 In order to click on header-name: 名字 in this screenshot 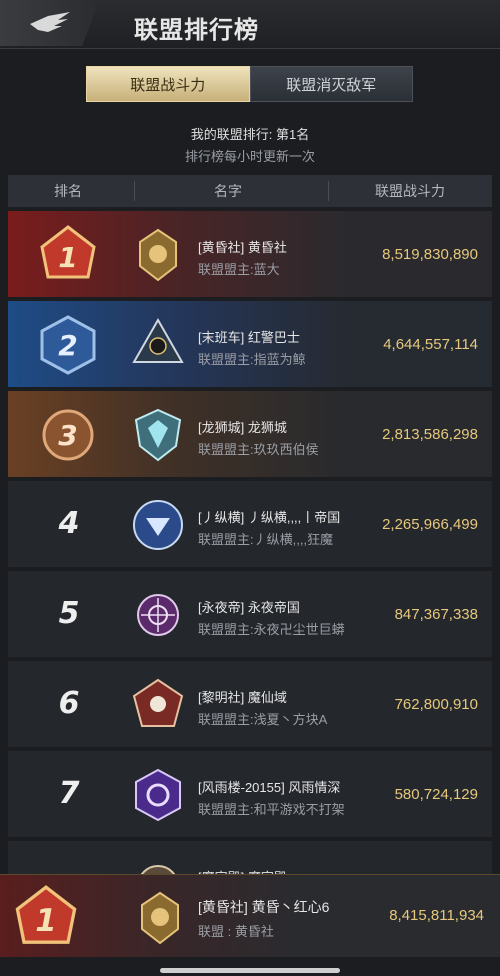, I will do `click(228, 191)`.